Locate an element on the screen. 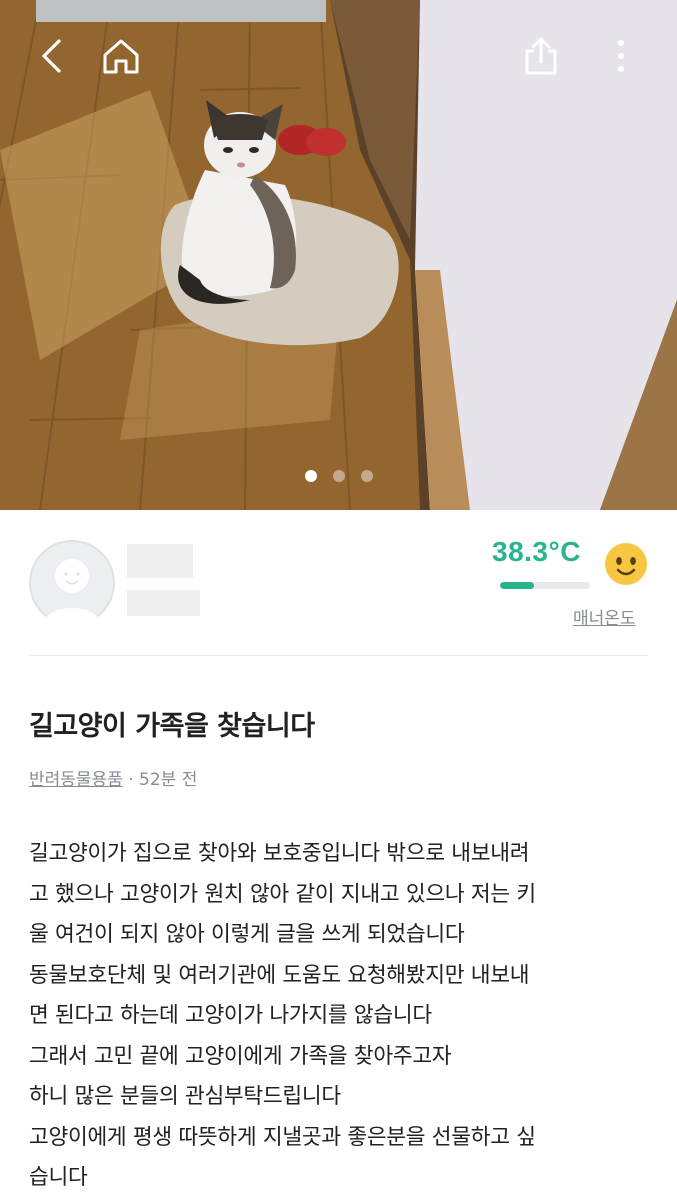 This screenshot has height=1200, width=677. home-button is located at coordinates (121, 56).